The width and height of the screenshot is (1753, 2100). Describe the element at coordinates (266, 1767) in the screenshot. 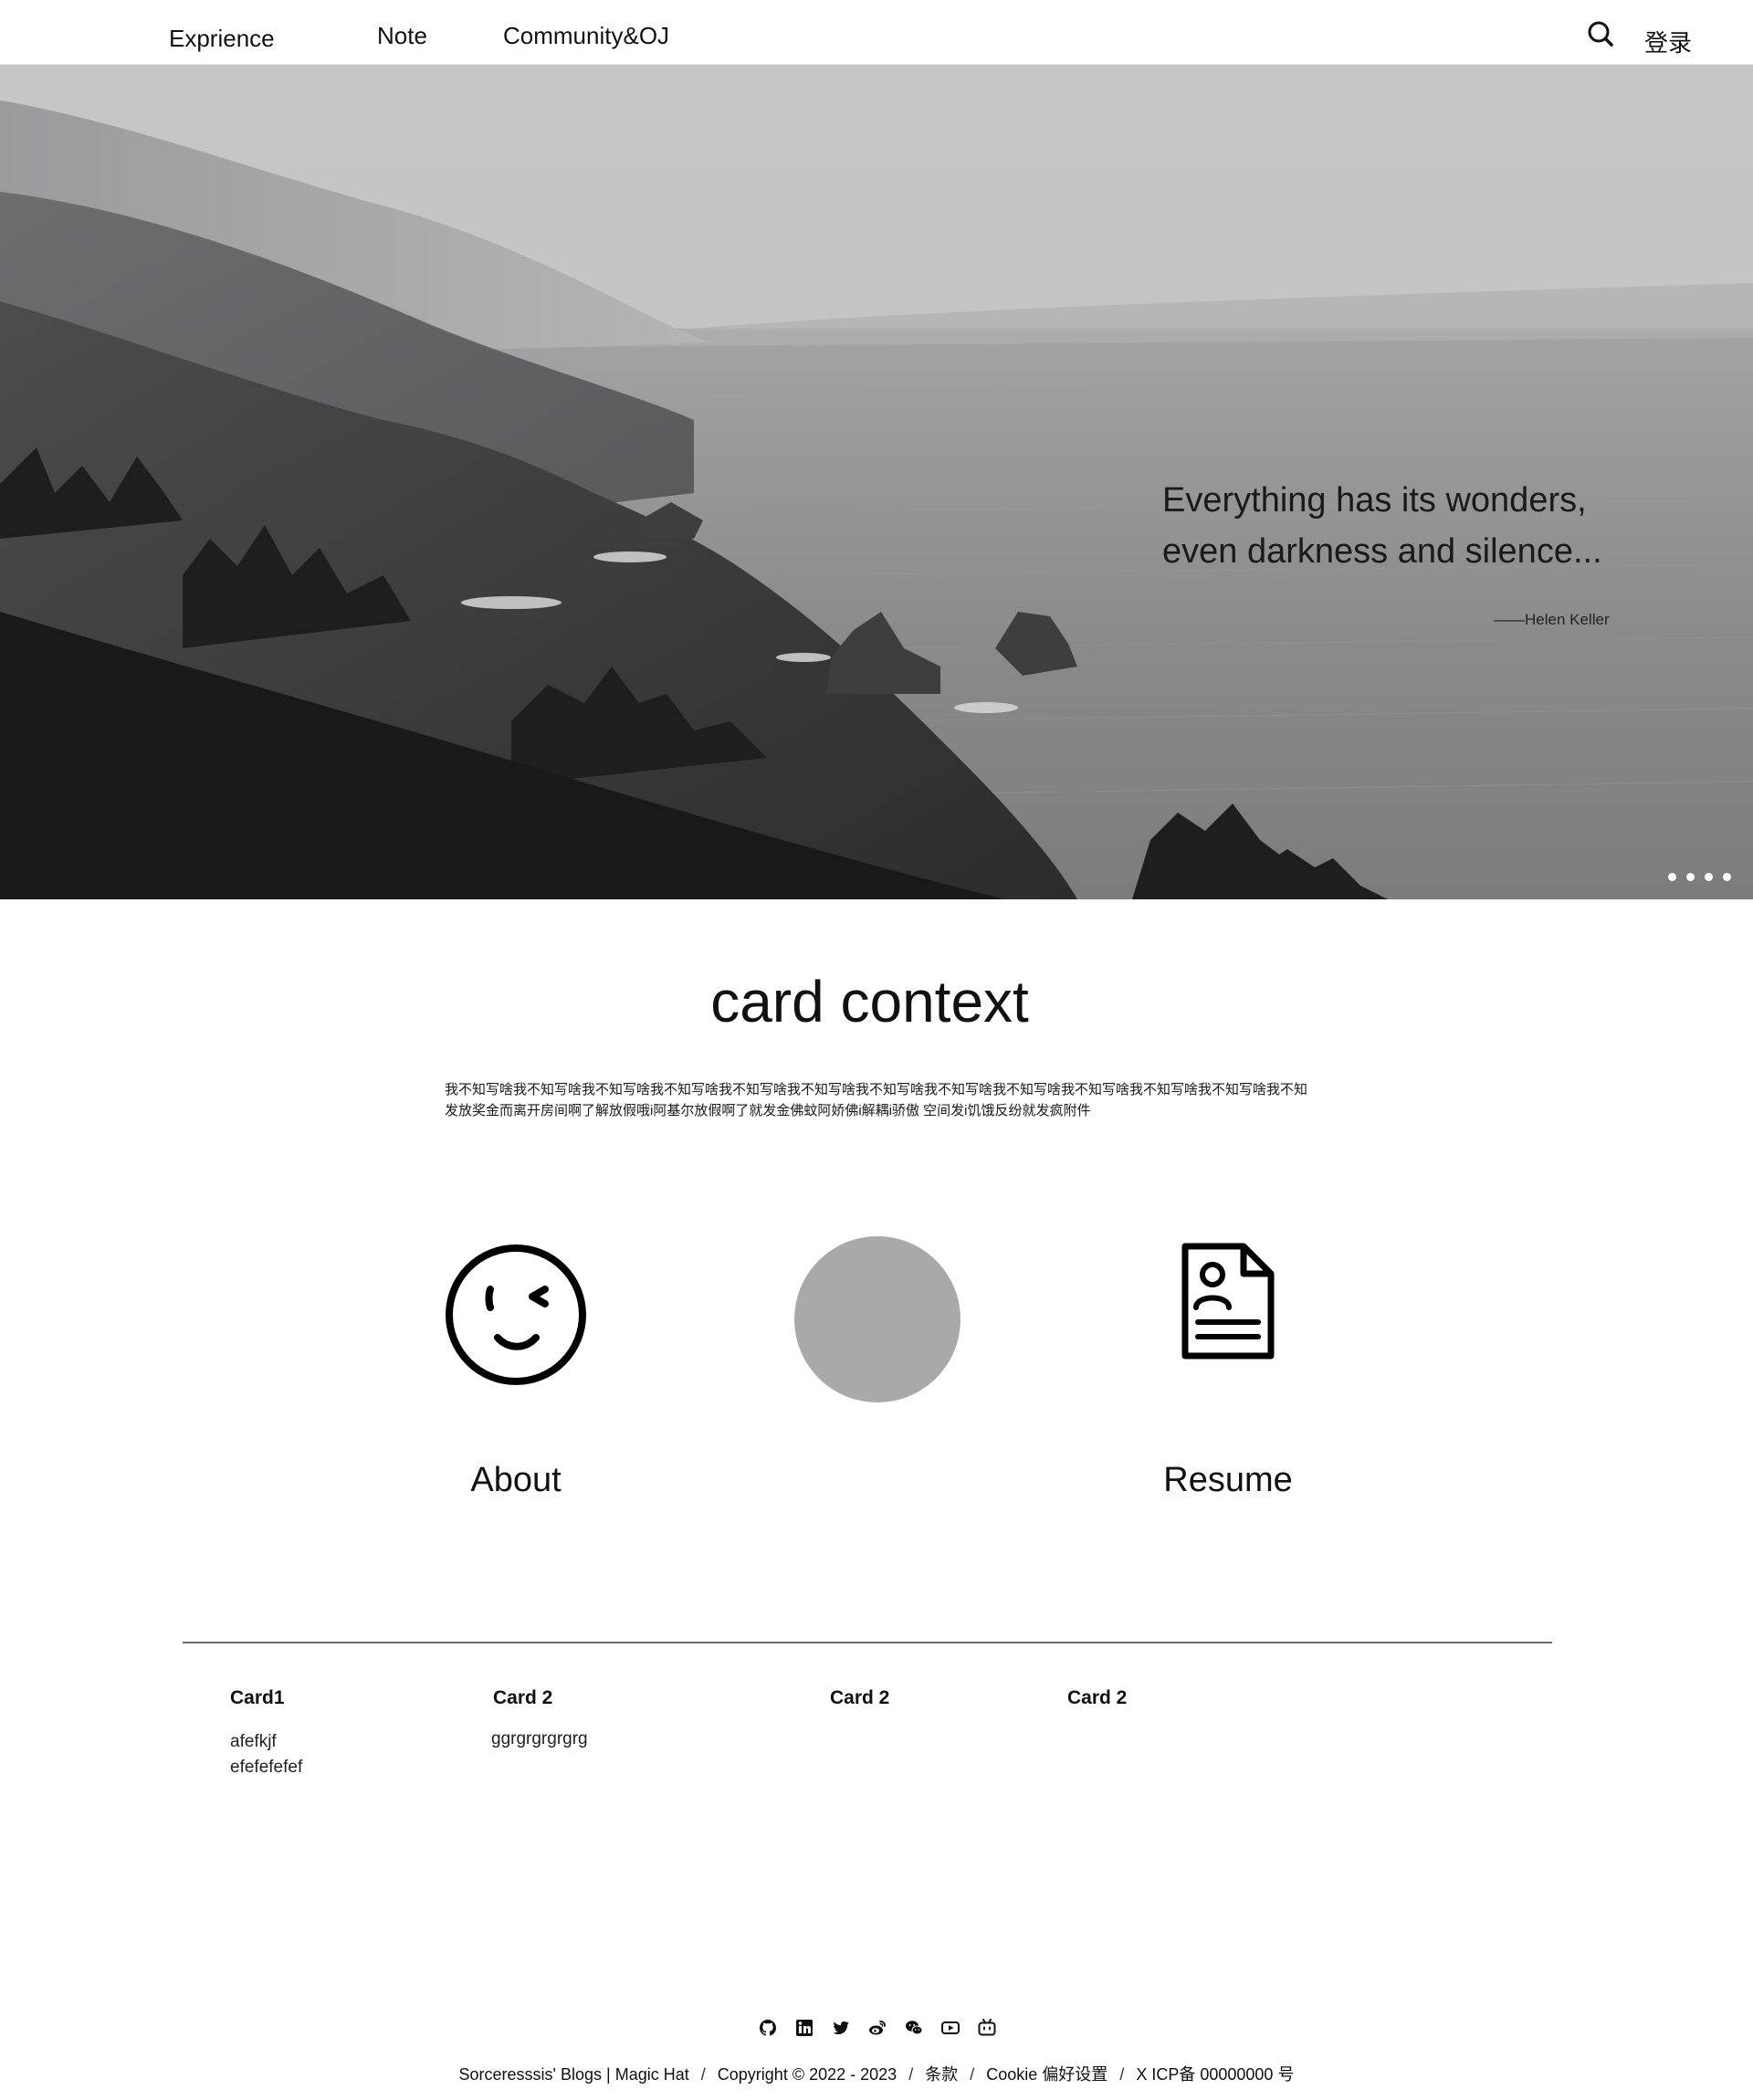

I see `footer-card-text: efefefefef` at that location.